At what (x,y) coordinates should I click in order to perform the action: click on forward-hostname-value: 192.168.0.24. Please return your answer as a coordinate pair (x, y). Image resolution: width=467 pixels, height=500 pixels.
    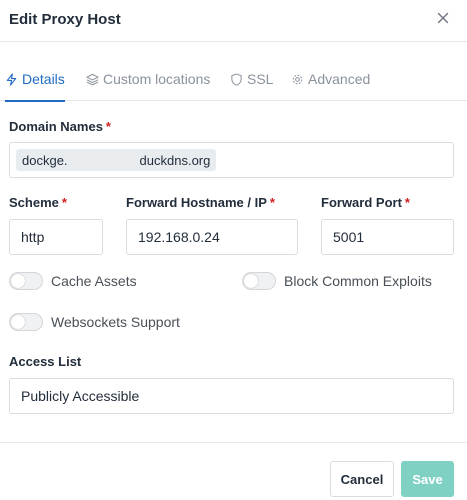
    Looking at the image, I should click on (179, 237).